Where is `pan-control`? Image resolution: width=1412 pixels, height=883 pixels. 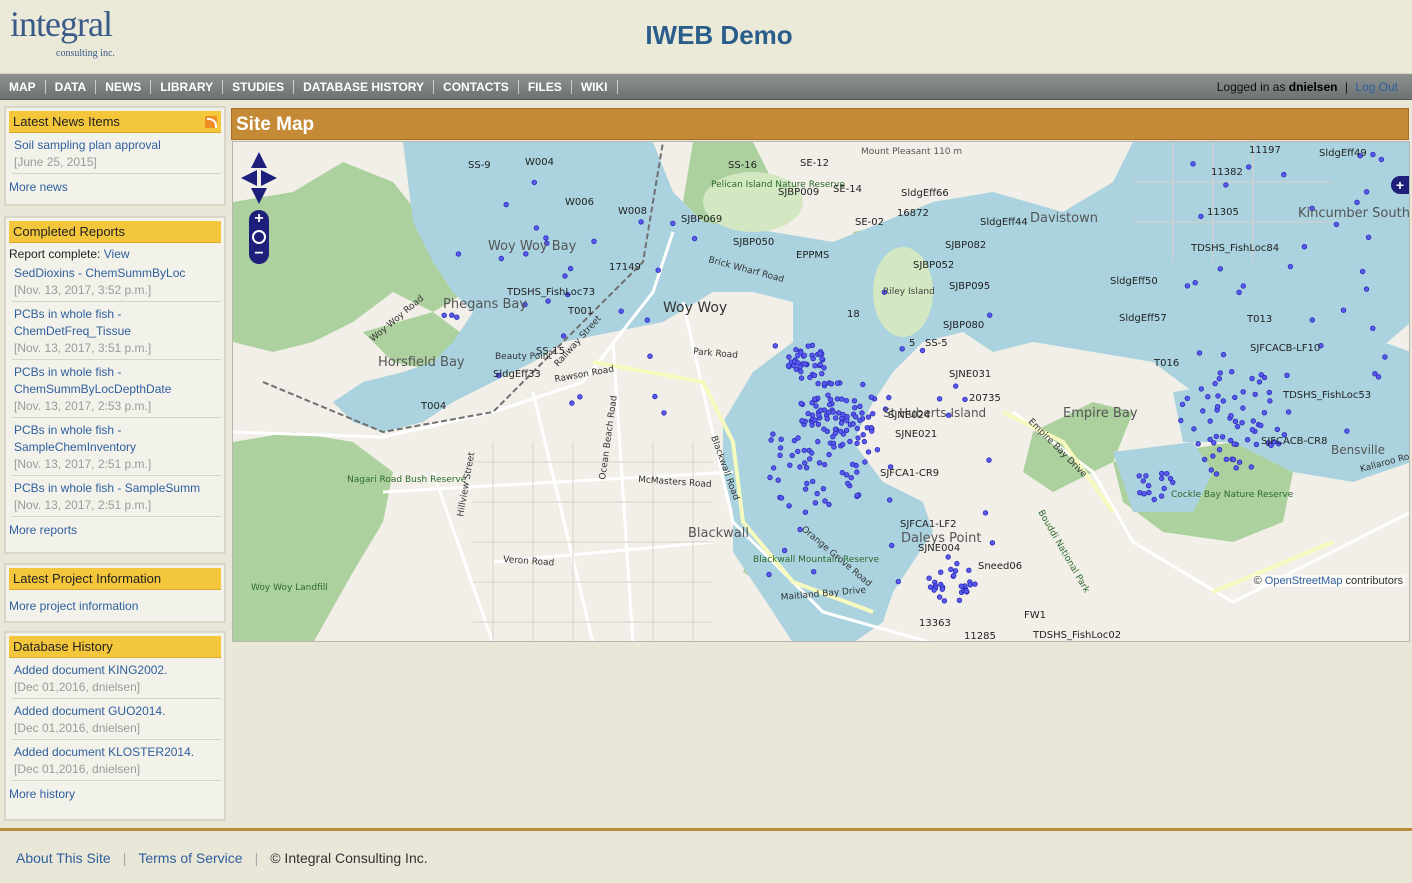 pan-control is located at coordinates (259, 178).